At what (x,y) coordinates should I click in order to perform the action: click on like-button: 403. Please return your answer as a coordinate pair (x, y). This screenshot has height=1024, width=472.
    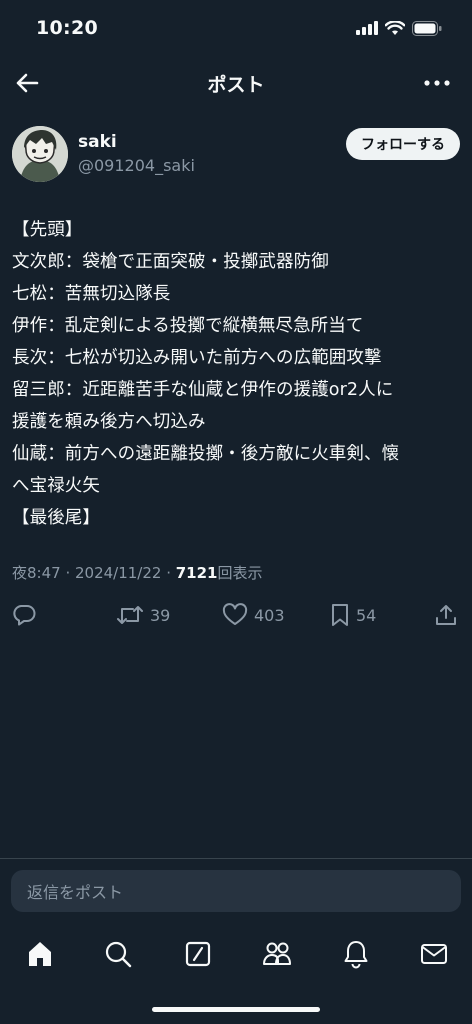
    Looking at the image, I should click on (253, 615).